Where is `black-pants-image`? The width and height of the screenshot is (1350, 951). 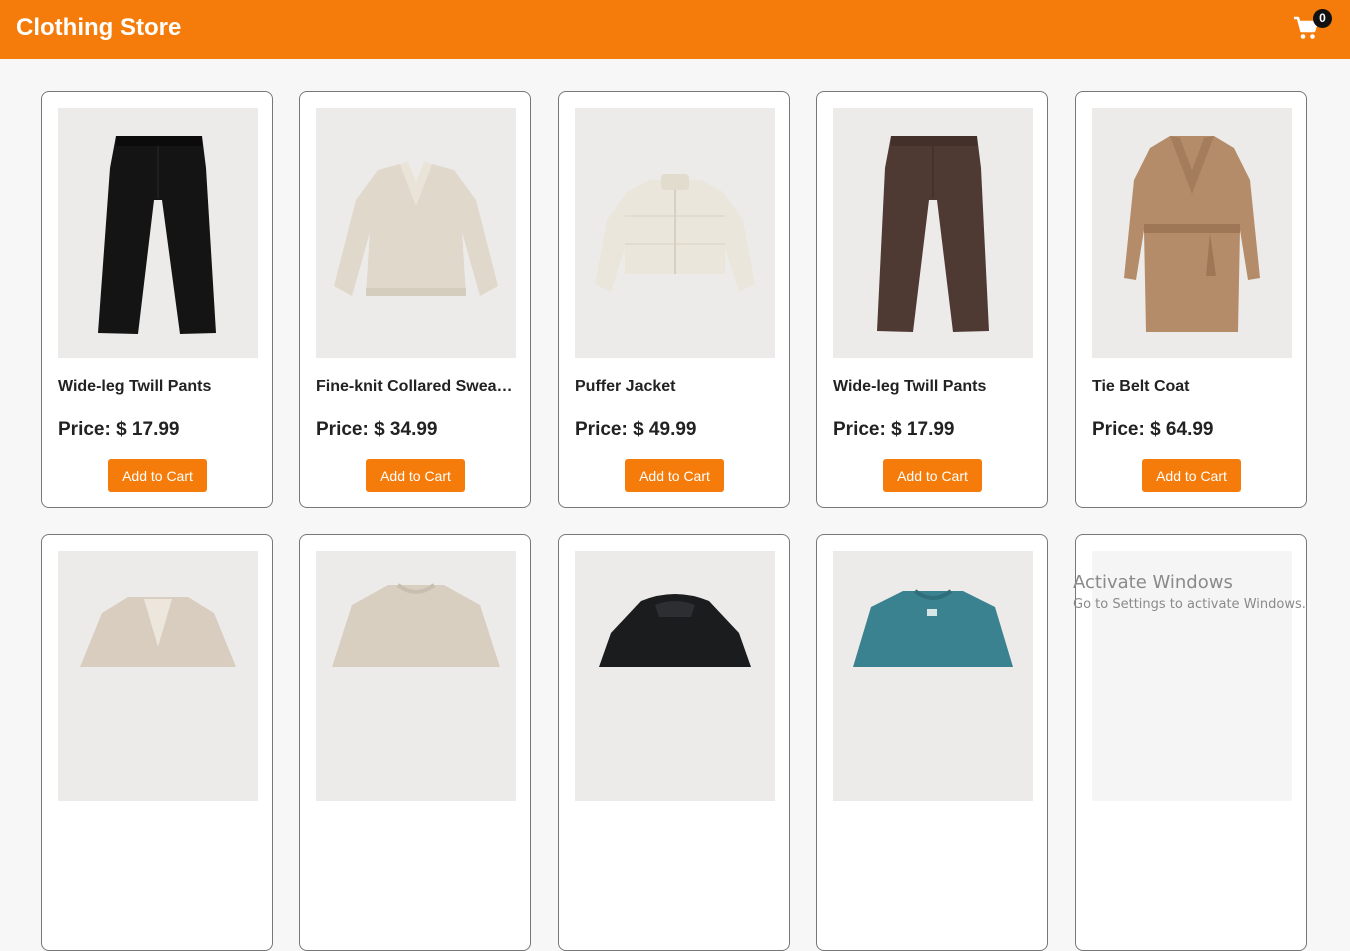 black-pants-image is located at coordinates (158, 233).